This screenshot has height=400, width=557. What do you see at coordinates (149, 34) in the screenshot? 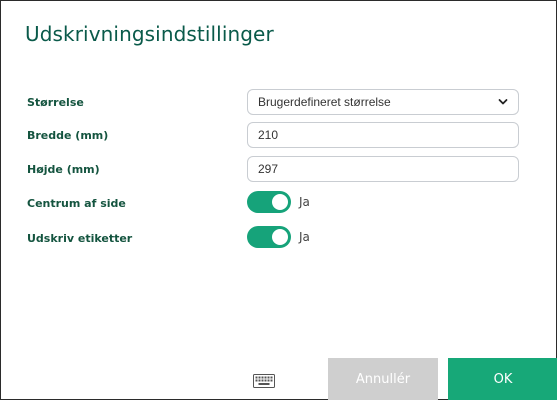
I see `dialog-title: Udskrivningsindstillinger` at bounding box center [149, 34].